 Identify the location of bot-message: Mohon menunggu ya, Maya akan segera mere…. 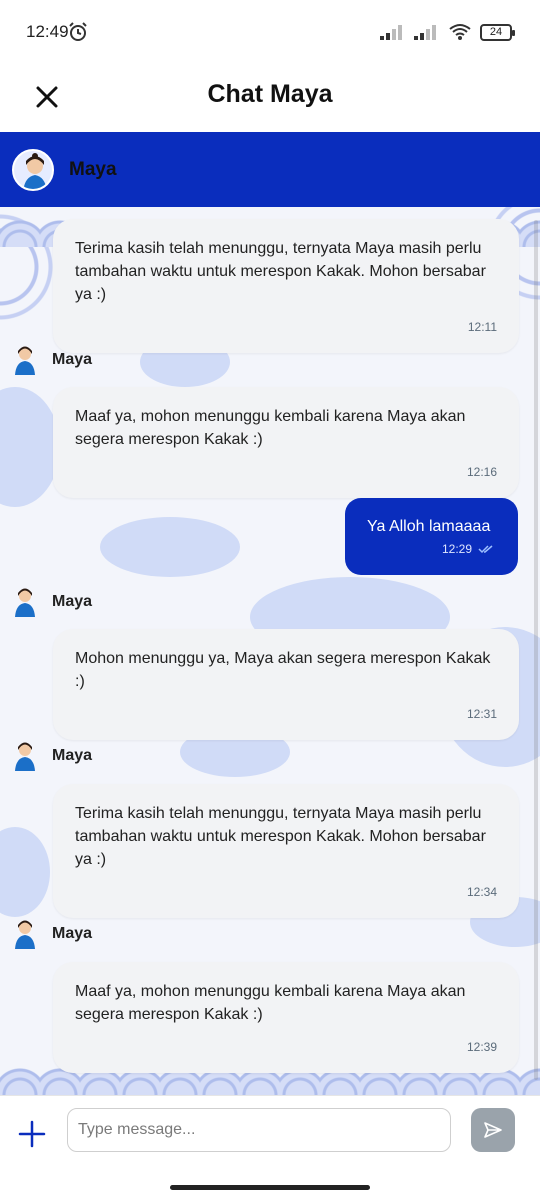
(286, 684).